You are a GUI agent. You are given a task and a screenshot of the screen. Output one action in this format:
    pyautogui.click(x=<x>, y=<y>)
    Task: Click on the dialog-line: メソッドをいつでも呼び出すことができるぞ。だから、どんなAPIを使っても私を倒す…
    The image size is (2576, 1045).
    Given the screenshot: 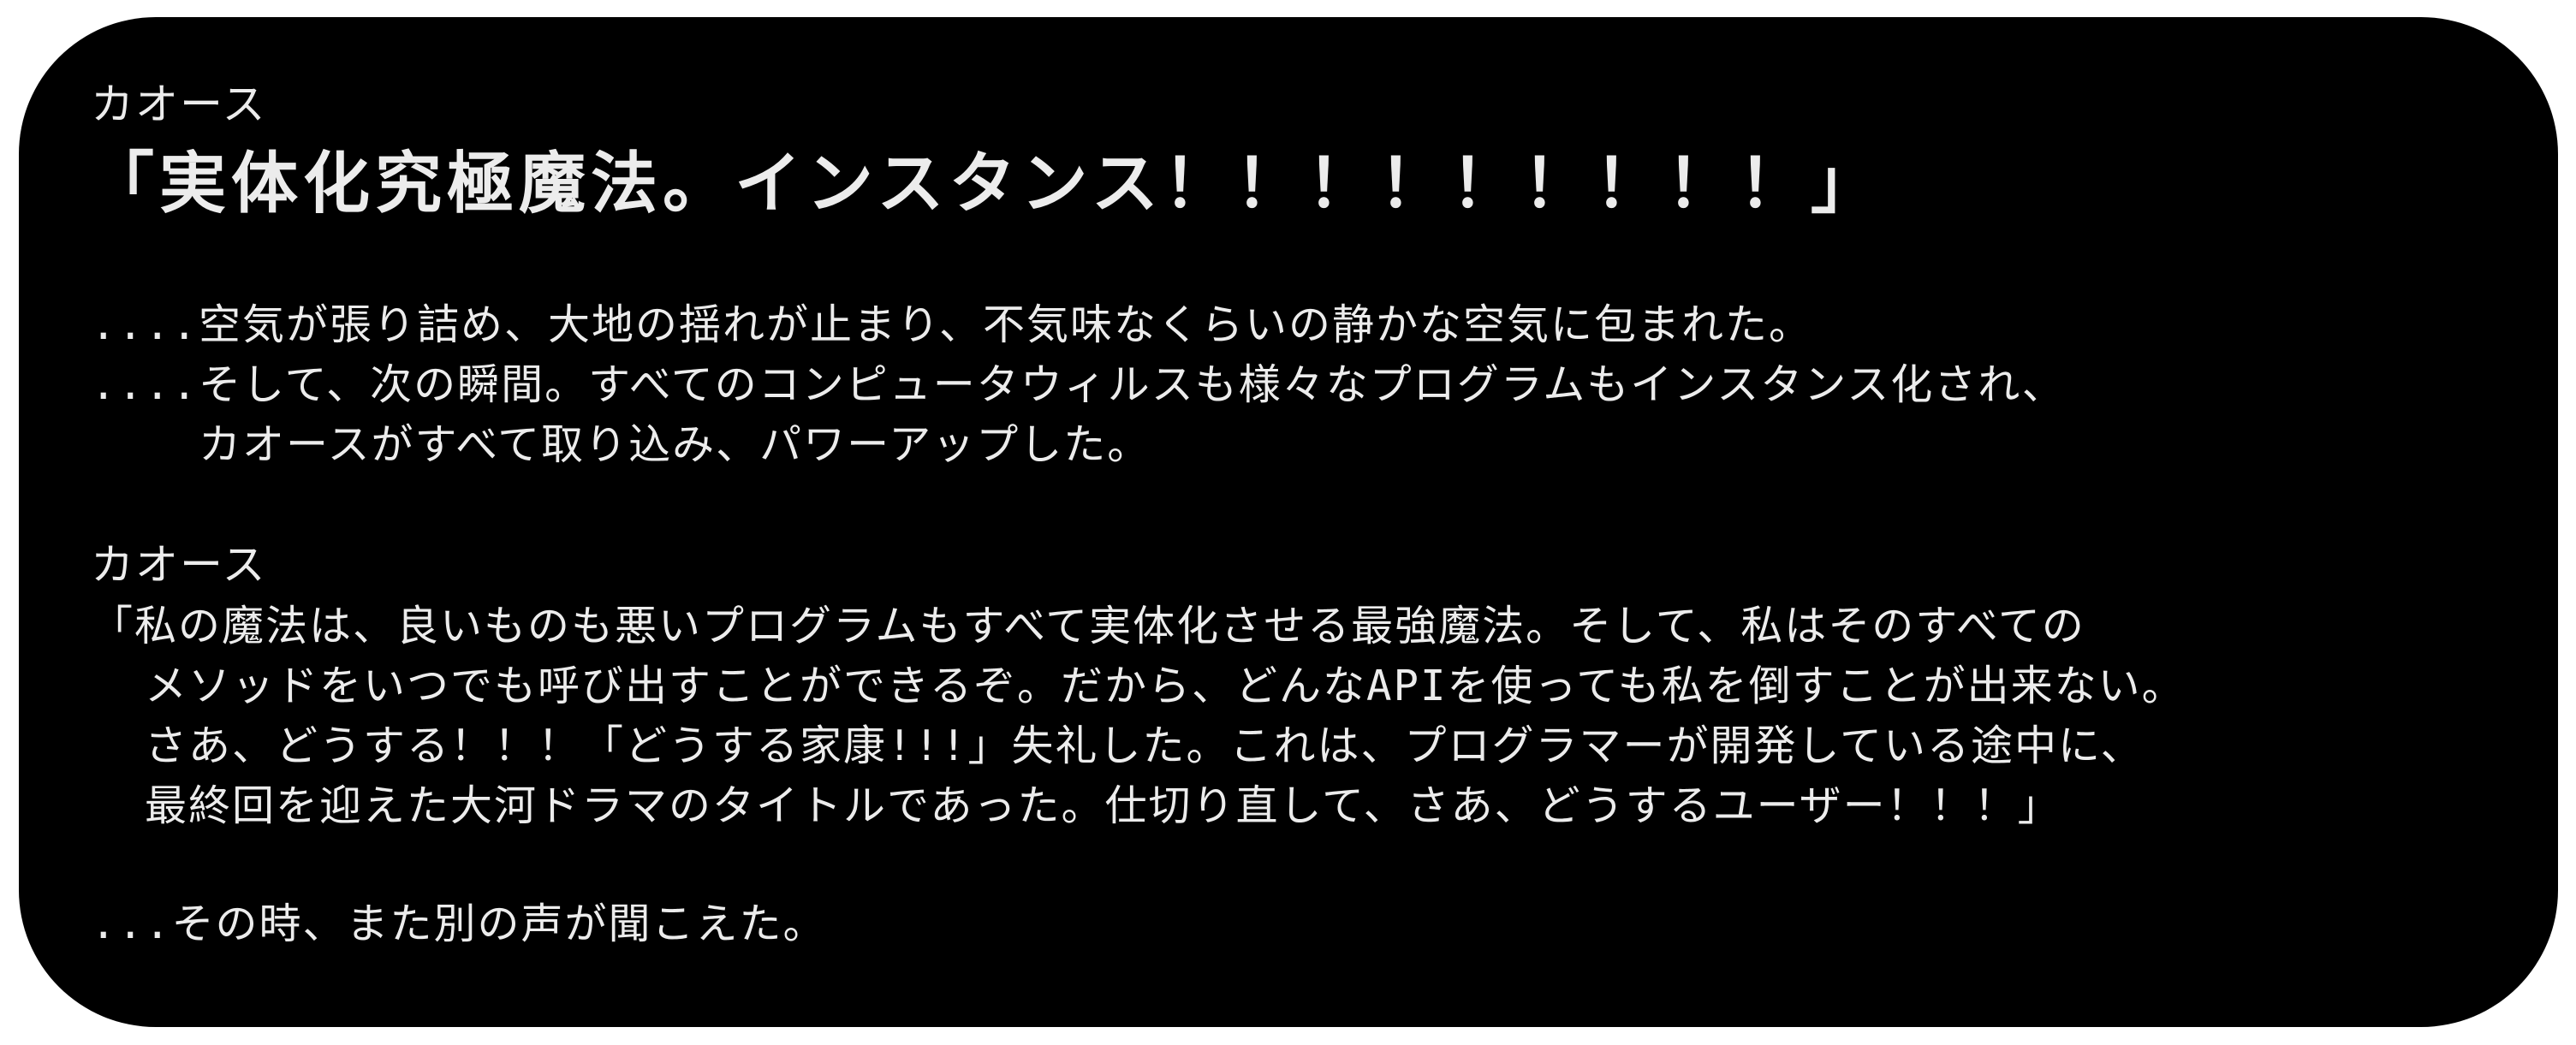 What is the action you would take?
    pyautogui.click(x=1138, y=686)
    